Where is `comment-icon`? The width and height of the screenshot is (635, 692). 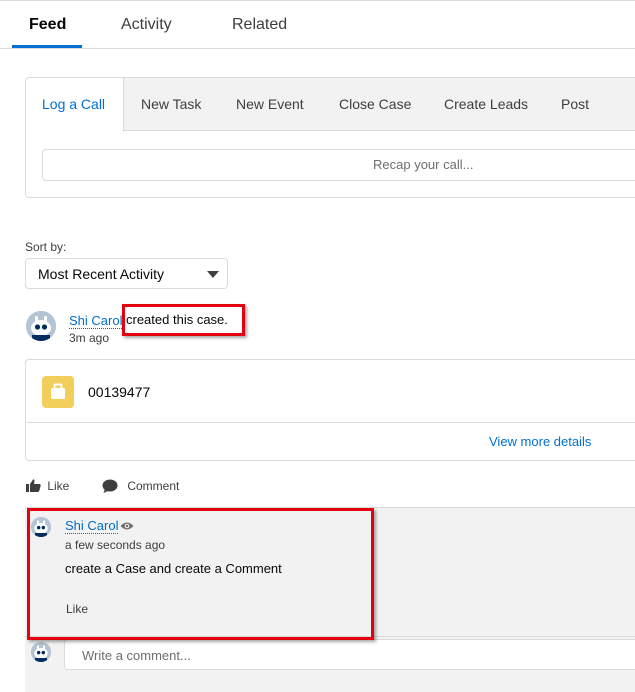
comment-icon is located at coordinates (110, 486).